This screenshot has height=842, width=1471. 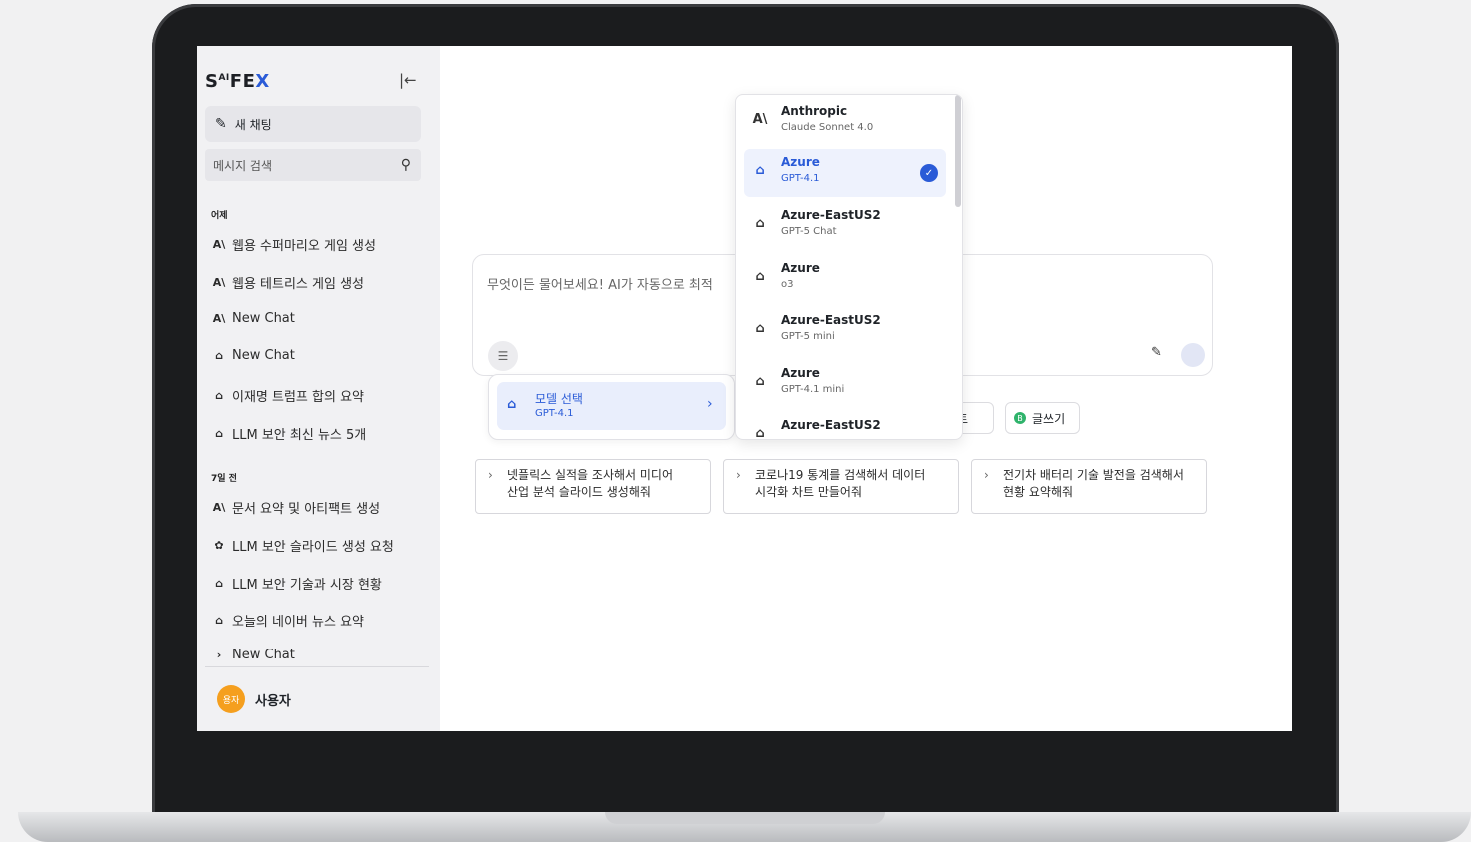 What do you see at coordinates (253, 654) in the screenshot?
I see `chat-history-item: › New Chat` at bounding box center [253, 654].